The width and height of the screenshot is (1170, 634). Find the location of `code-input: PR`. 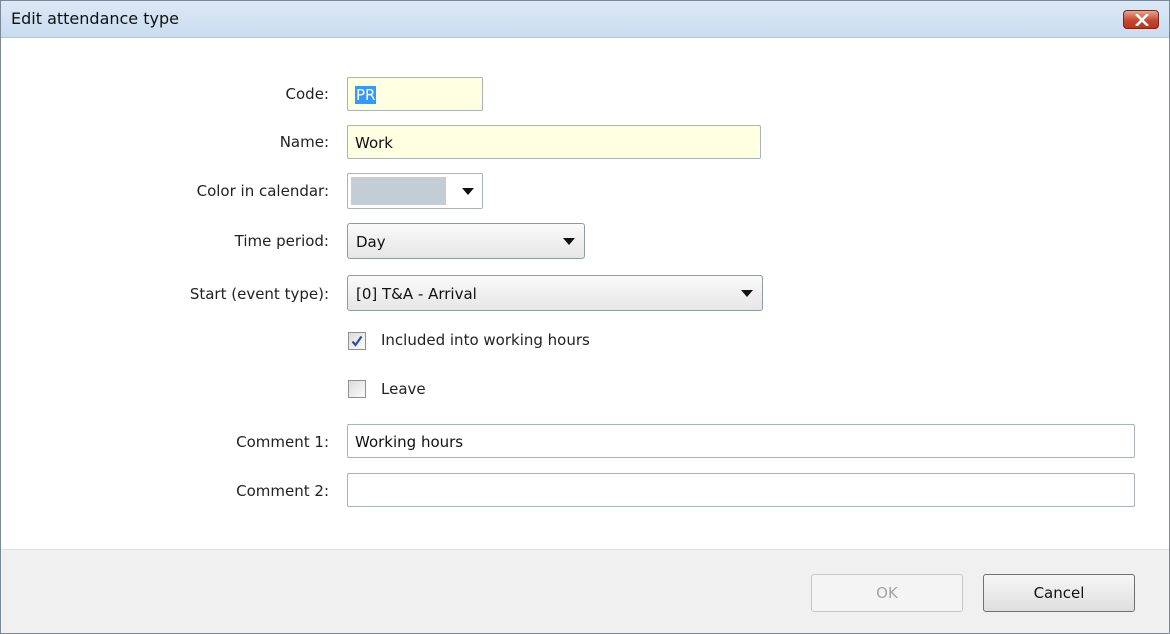

code-input: PR is located at coordinates (415, 94).